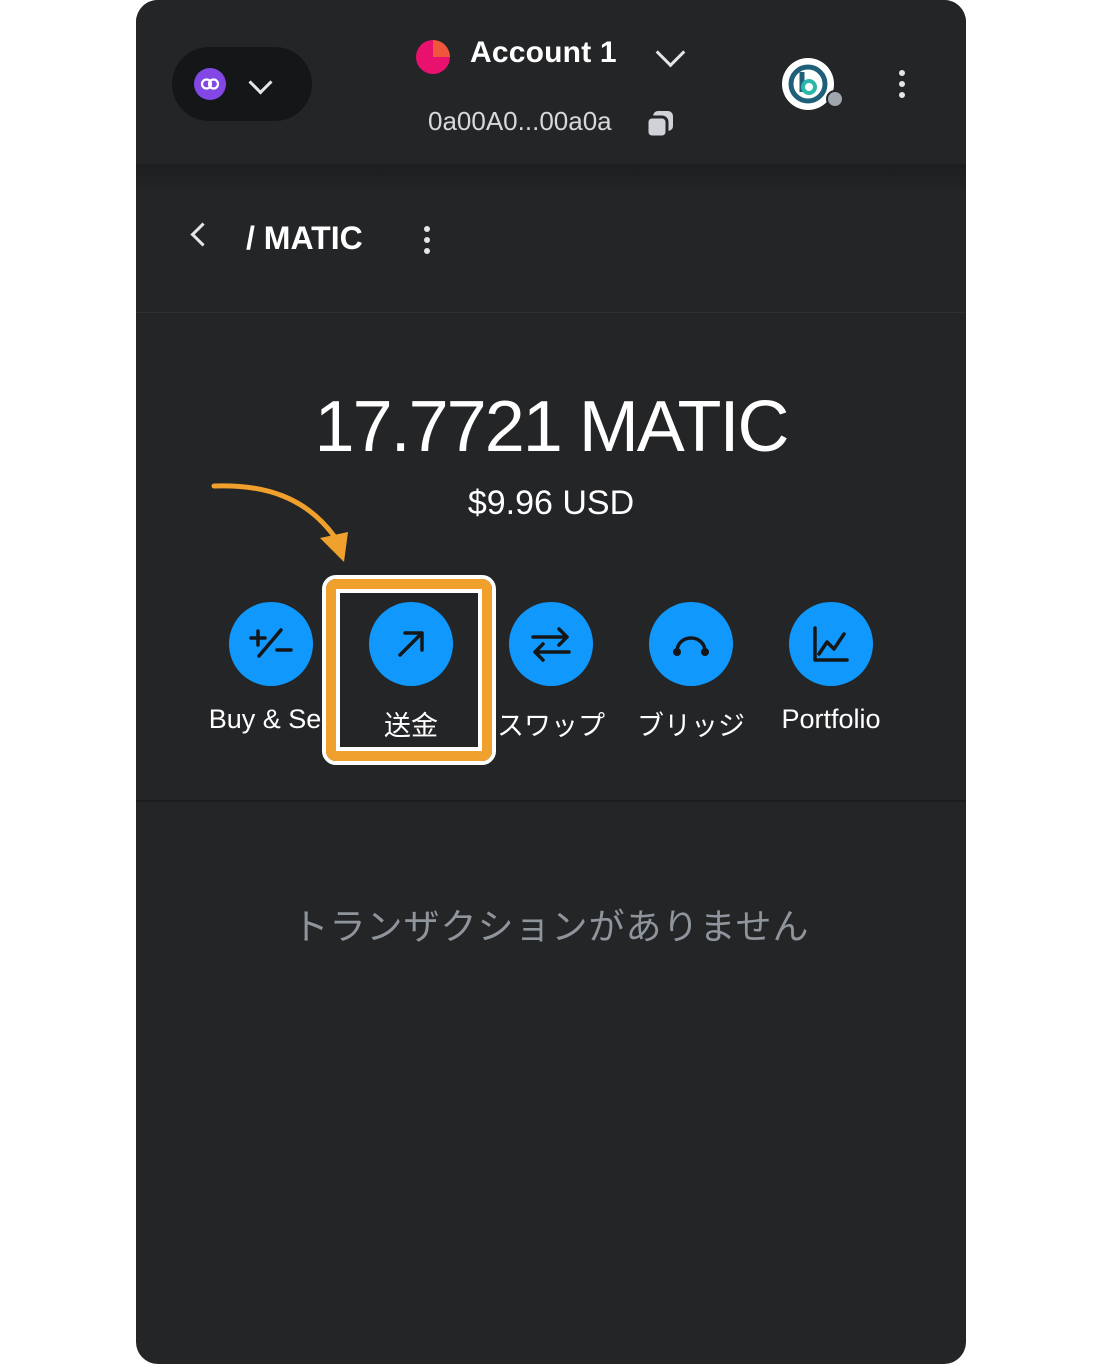  Describe the element at coordinates (902, 86) in the screenshot. I see `menu-icon` at that location.